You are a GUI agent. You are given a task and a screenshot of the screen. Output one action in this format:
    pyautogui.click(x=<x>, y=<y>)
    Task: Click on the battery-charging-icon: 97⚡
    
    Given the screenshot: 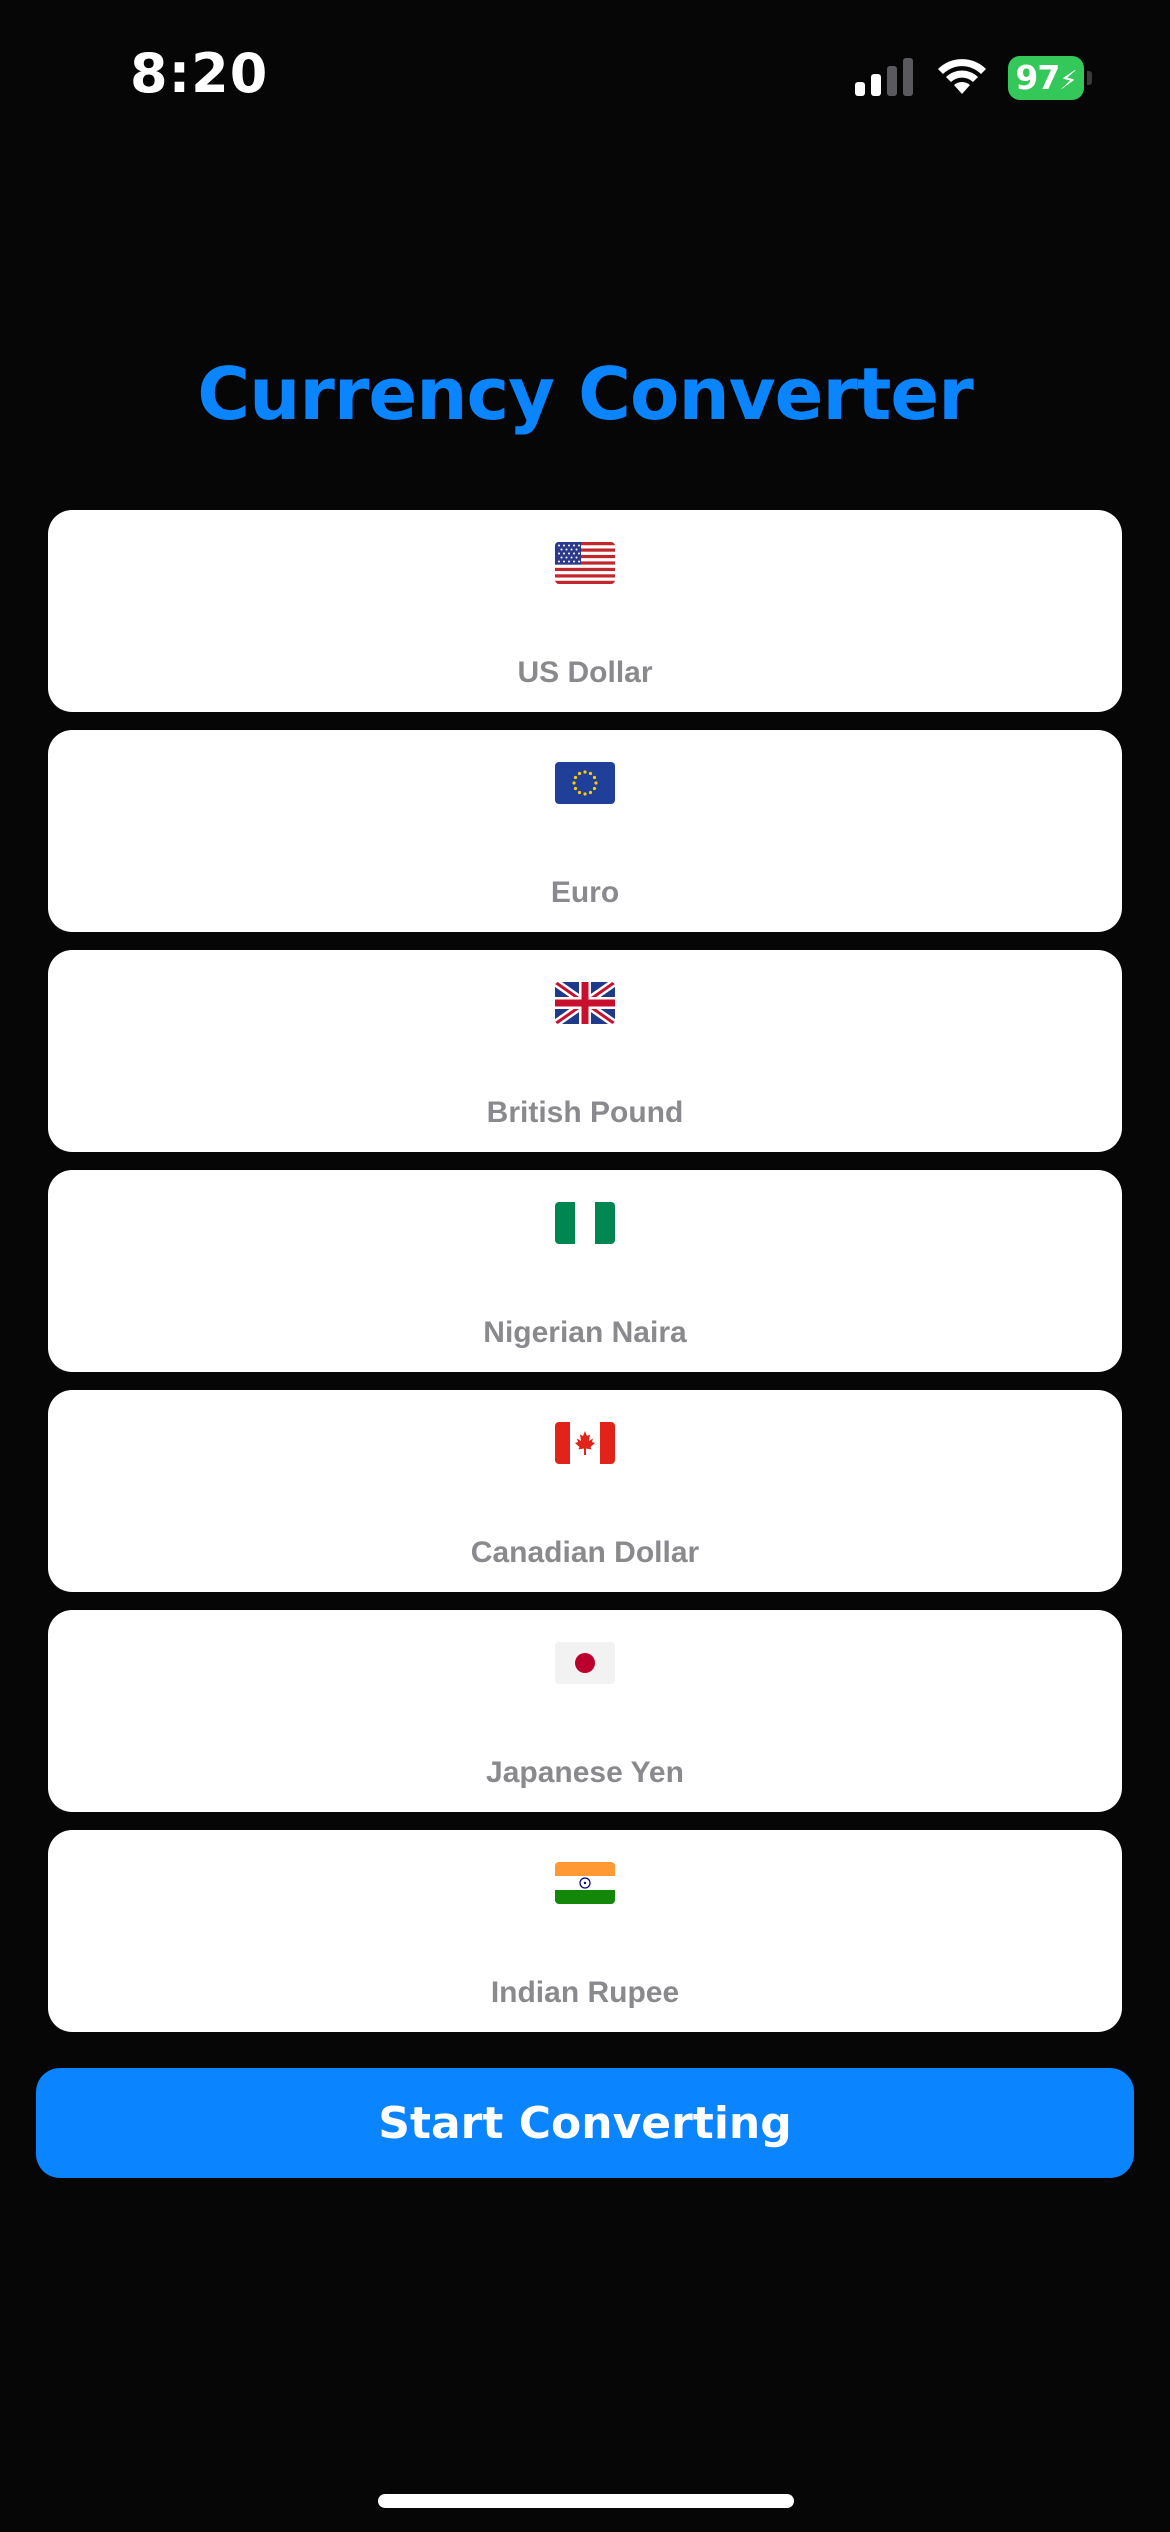 What is the action you would take?
    pyautogui.click(x=1050, y=78)
    